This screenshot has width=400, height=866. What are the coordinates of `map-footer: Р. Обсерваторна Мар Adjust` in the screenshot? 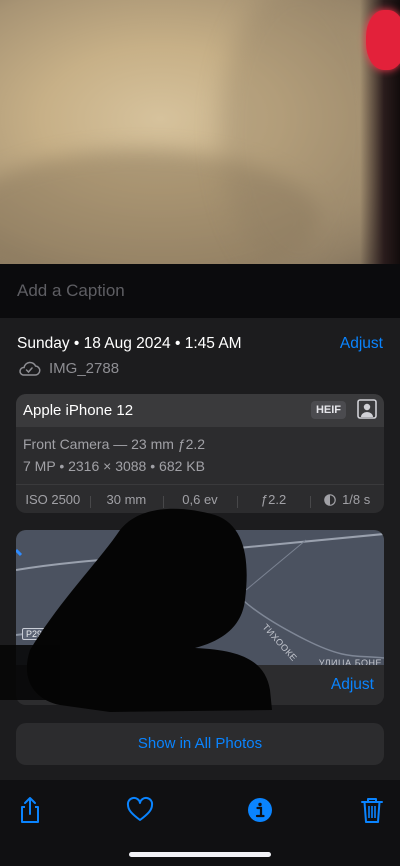 It's located at (200, 685).